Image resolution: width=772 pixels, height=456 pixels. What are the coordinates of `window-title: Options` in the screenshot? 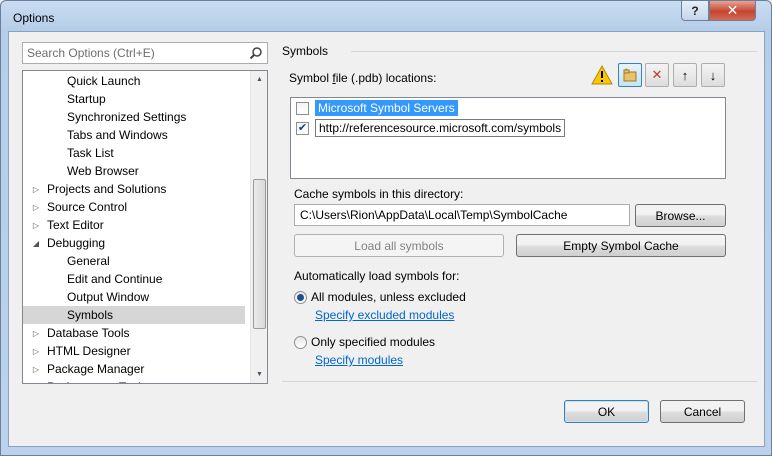 It's located at (34, 18).